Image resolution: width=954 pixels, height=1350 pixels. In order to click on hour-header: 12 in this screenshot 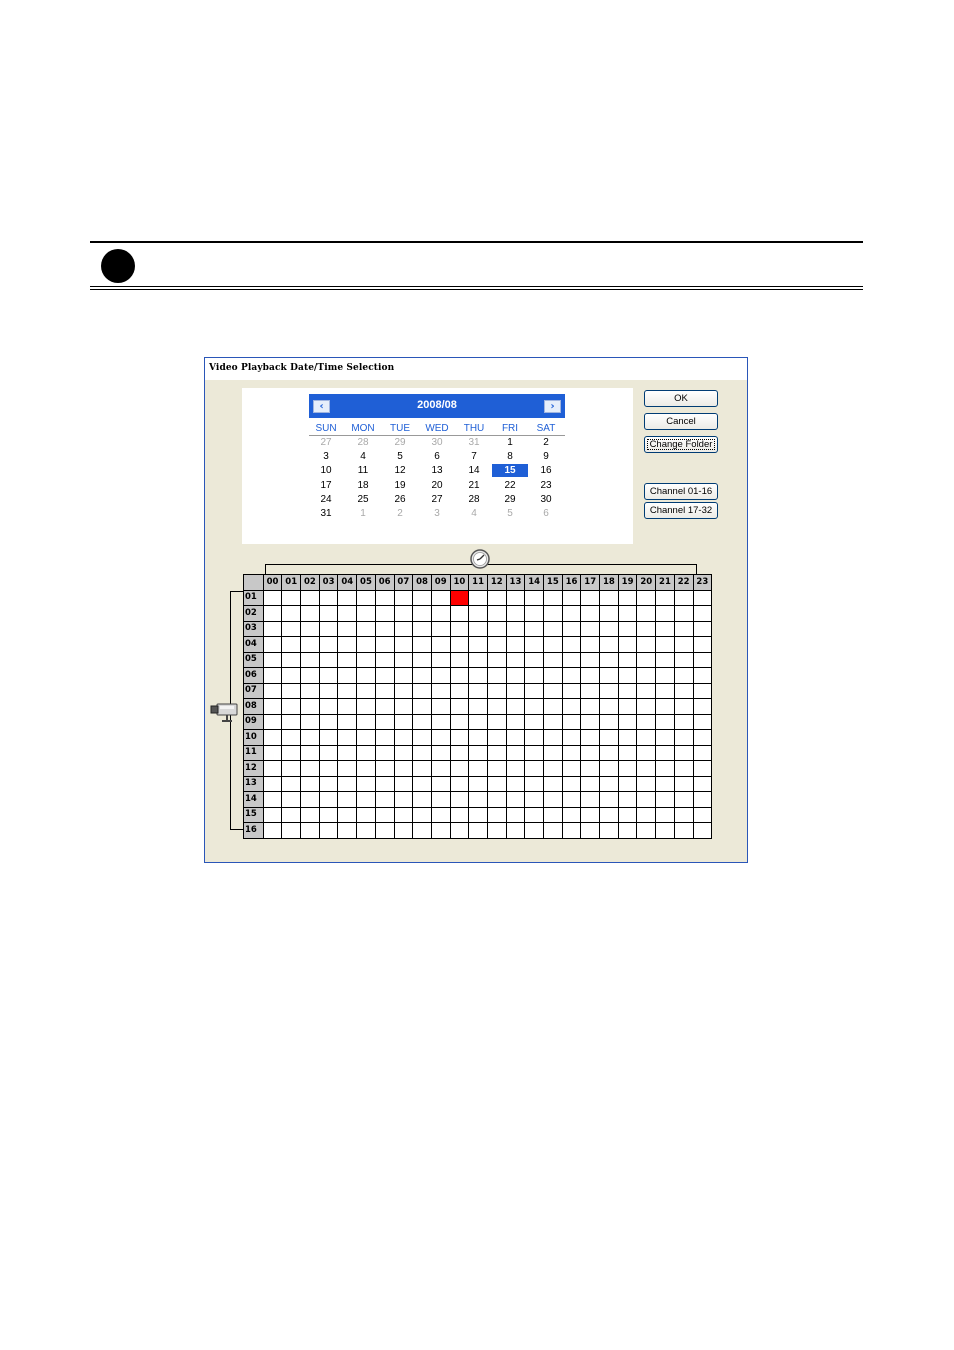, I will do `click(496, 582)`.